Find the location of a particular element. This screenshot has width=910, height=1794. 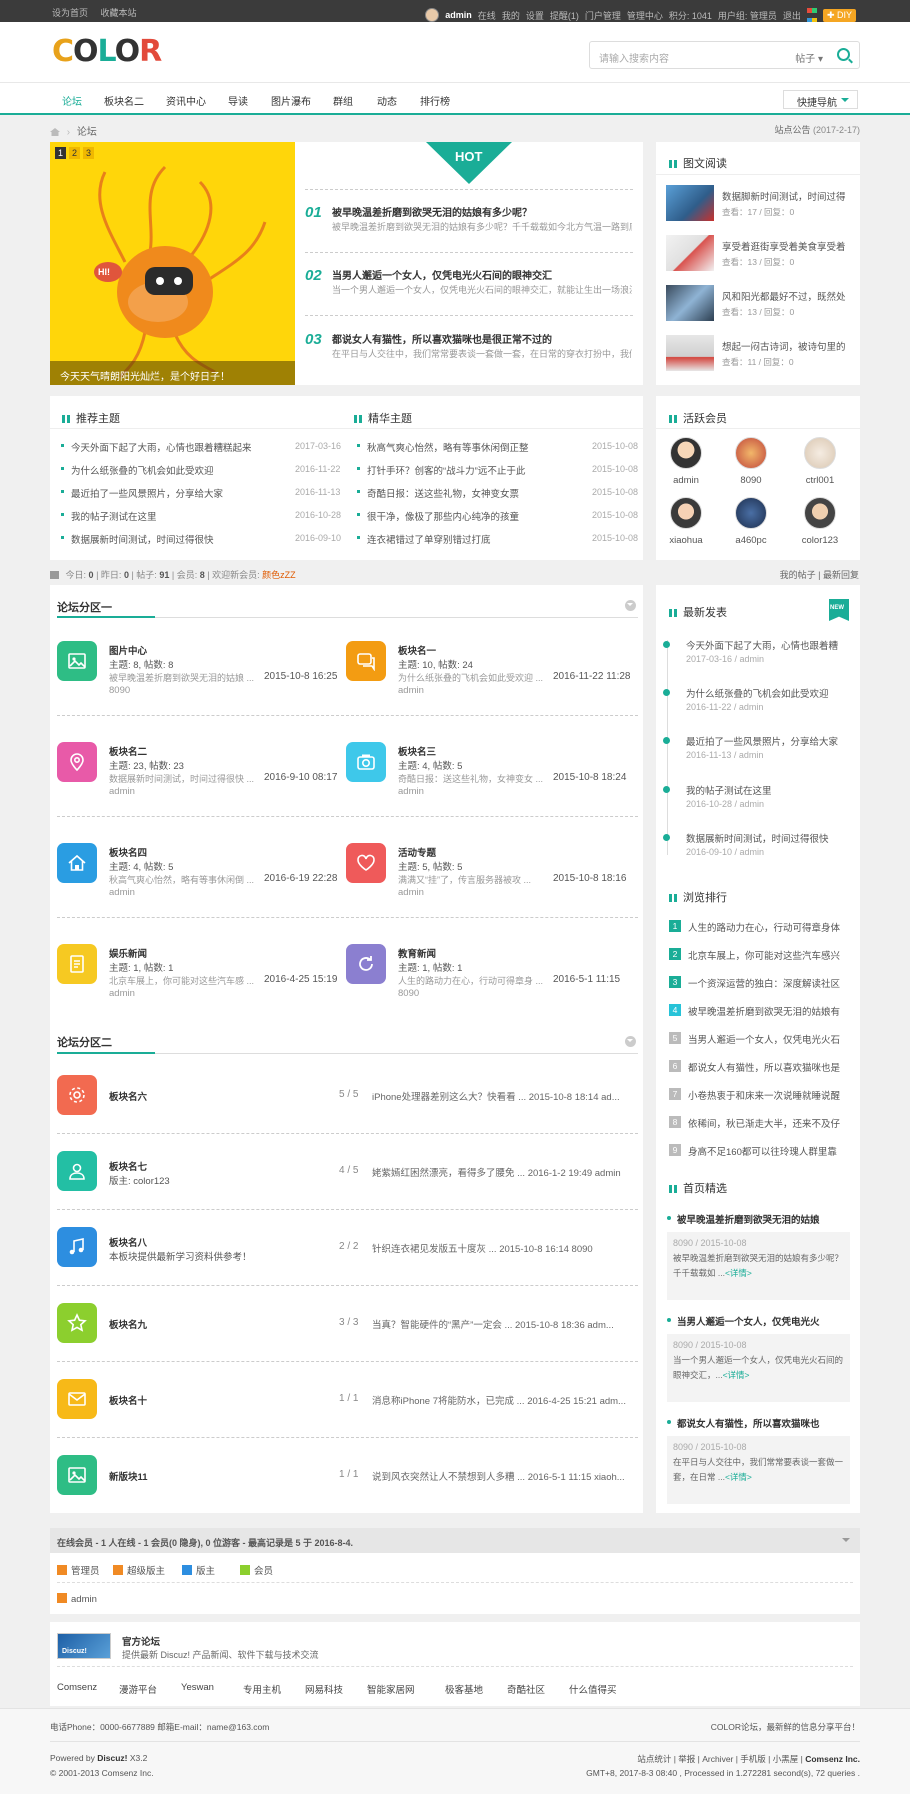

nav-item-feed: 动态 is located at coordinates (387, 100).